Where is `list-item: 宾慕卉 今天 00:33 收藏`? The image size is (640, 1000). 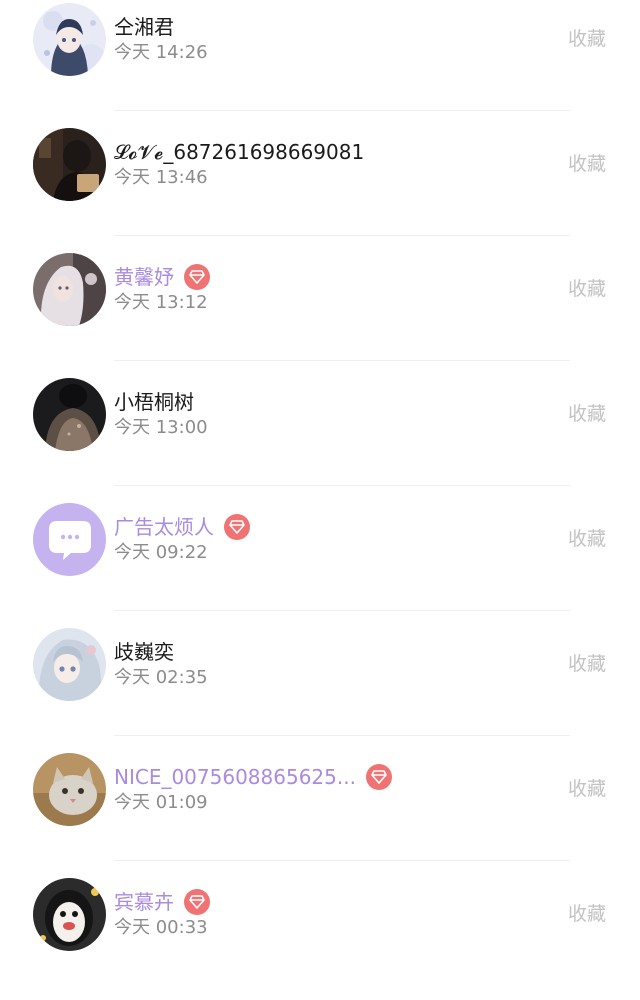
list-item: 宾慕卉 今天 00:33 收藏 is located at coordinates (320, 937).